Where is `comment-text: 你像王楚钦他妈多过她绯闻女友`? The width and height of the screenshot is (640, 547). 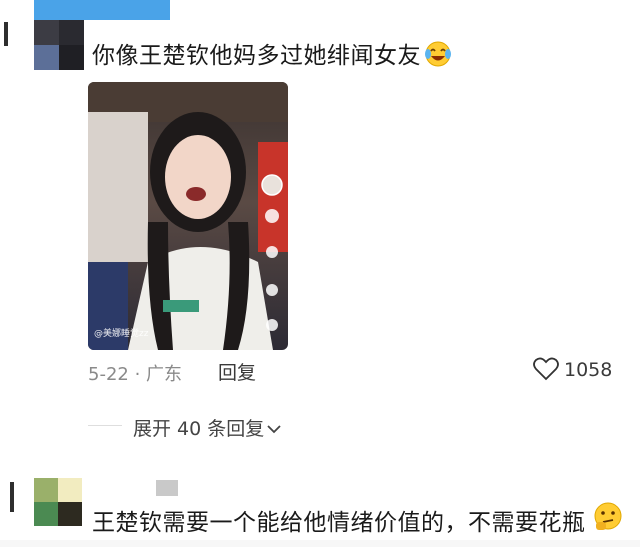
comment-text: 你像王楚钦他妈多过她绯闻女友 is located at coordinates (272, 53).